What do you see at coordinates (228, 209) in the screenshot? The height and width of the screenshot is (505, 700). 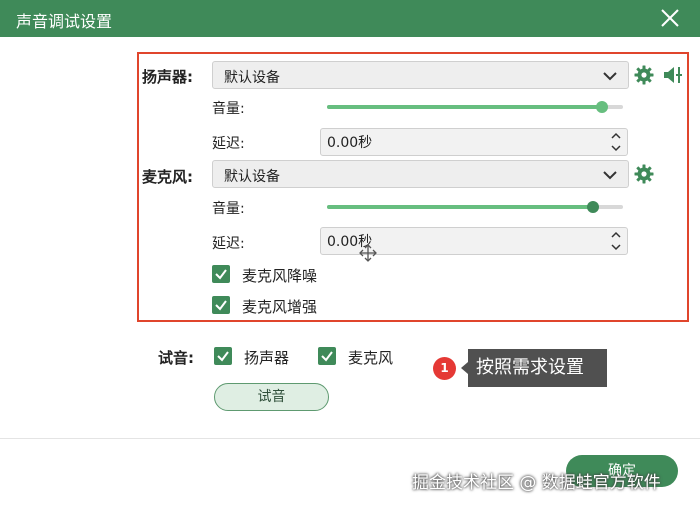 I see `microphone-volume-label: 音量:` at bounding box center [228, 209].